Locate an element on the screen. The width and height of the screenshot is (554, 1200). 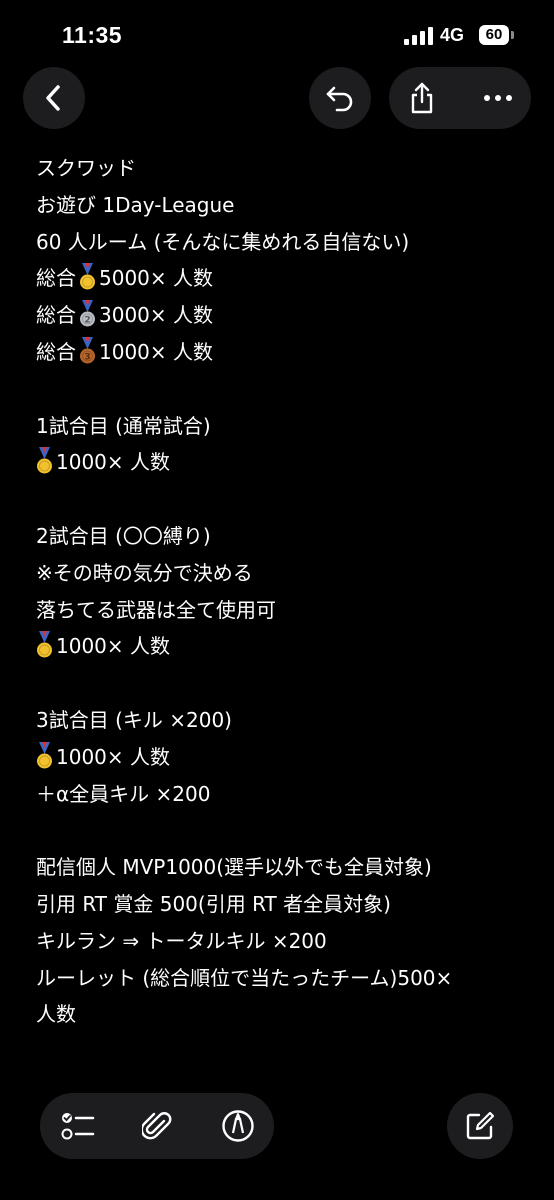
note-line-text: 落ちてる武器は全て使用可 is located at coordinates (156, 609).